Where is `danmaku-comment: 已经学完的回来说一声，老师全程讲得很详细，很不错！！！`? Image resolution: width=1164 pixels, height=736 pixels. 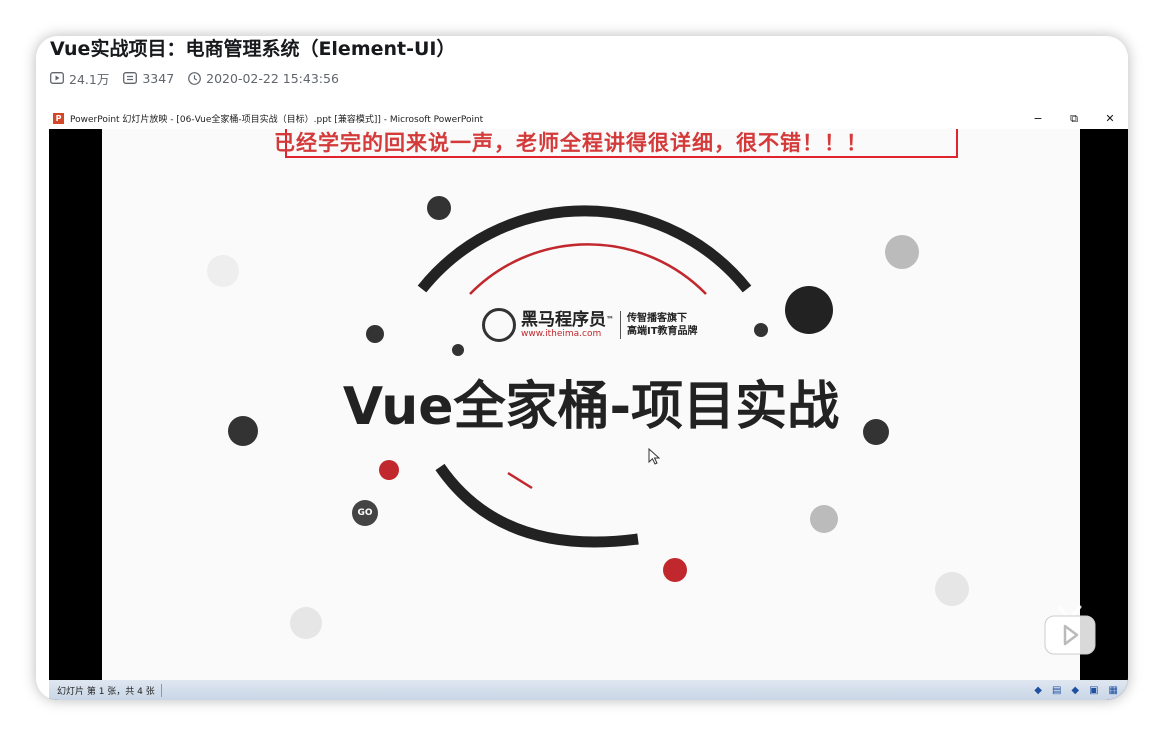
danmaku-comment: 已经学完的回来说一声，老师全程讲得很详细，很不错！！！ is located at coordinates (571, 143).